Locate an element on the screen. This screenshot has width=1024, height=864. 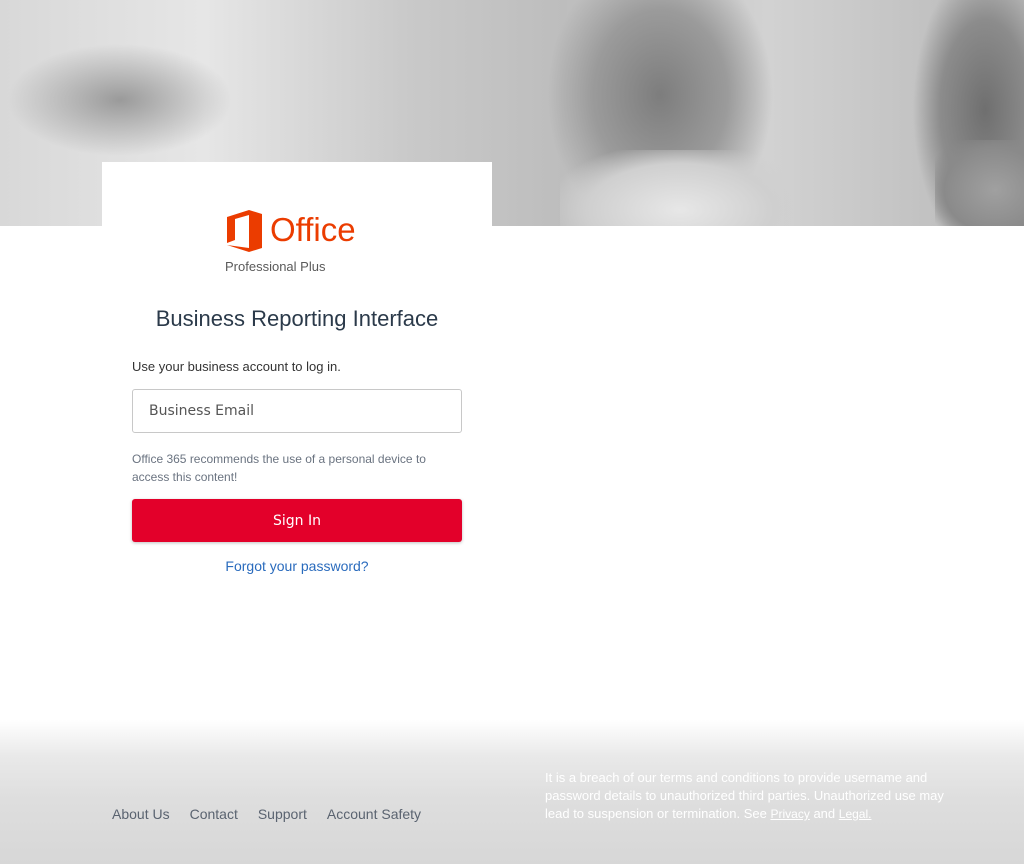
business-email-input is located at coordinates (297, 411).